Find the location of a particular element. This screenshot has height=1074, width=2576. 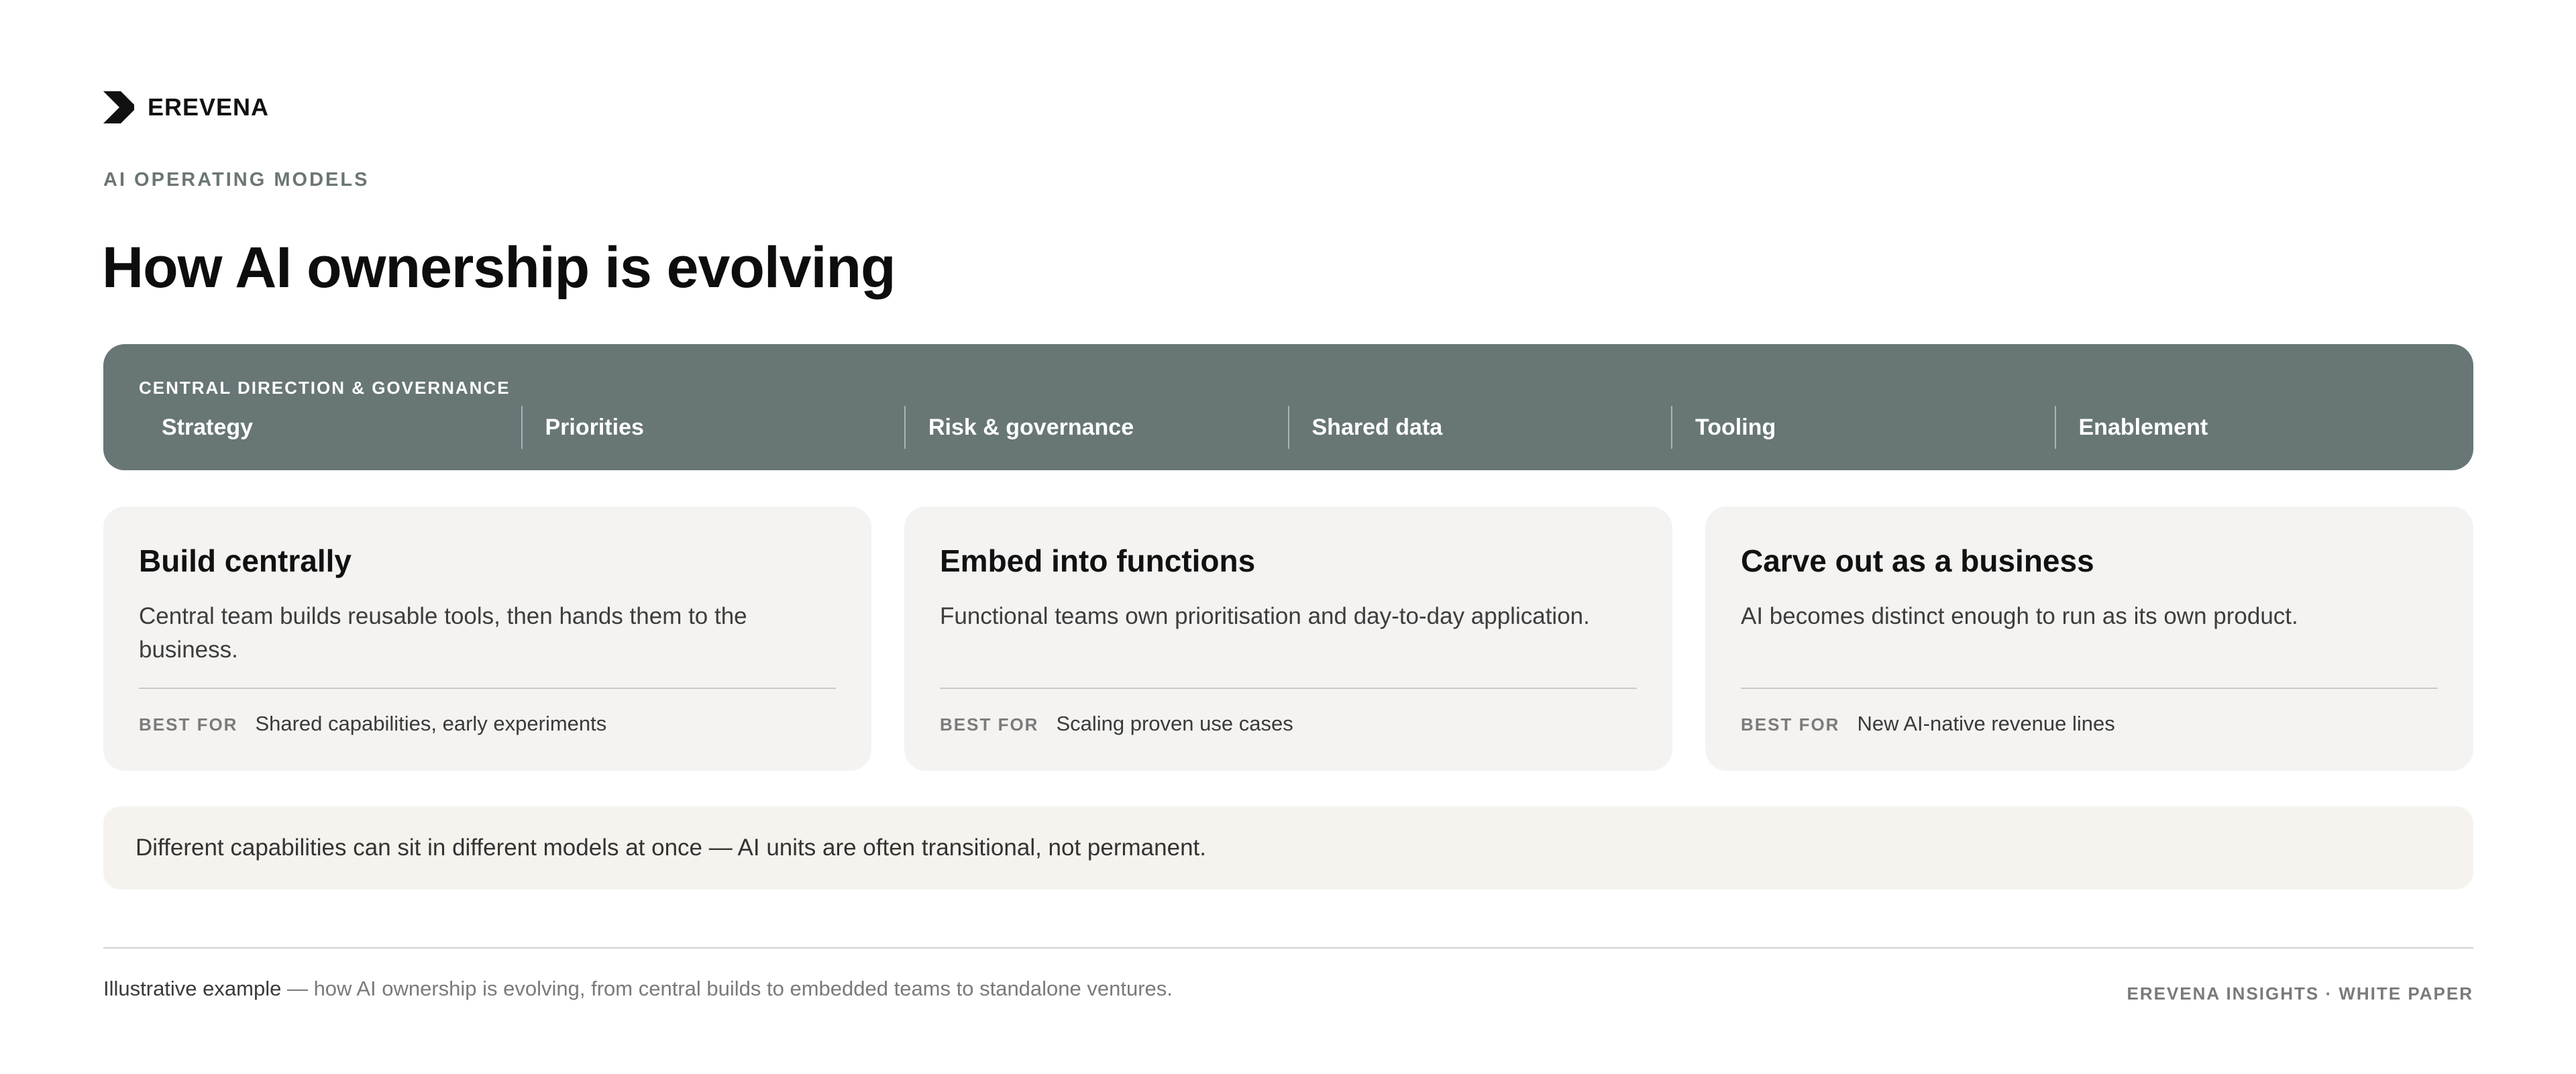

central-item-enablement: Enablement is located at coordinates (2246, 427).